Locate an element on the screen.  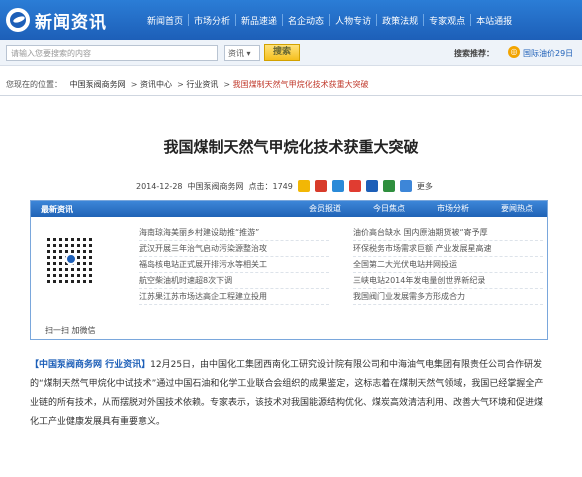
search-button: 搜索 is located at coordinates (282, 52).